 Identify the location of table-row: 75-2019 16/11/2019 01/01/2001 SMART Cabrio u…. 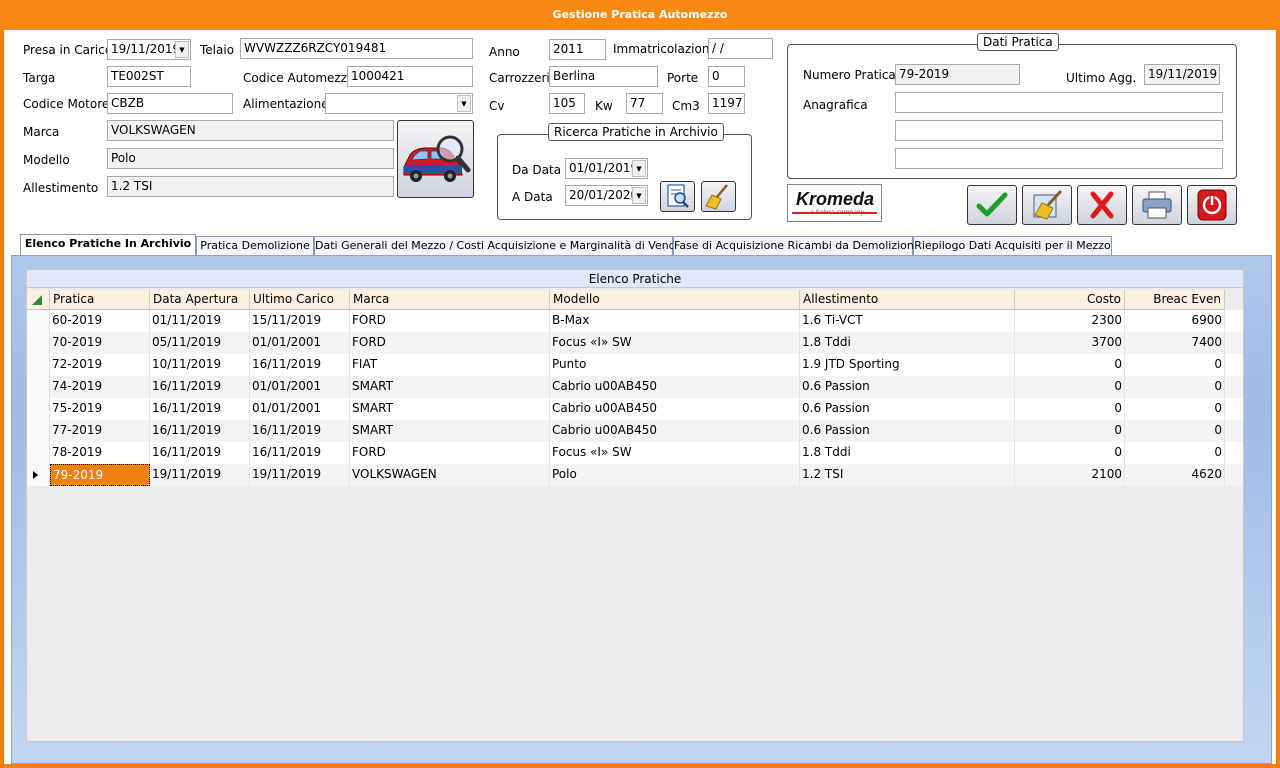
(635, 409).